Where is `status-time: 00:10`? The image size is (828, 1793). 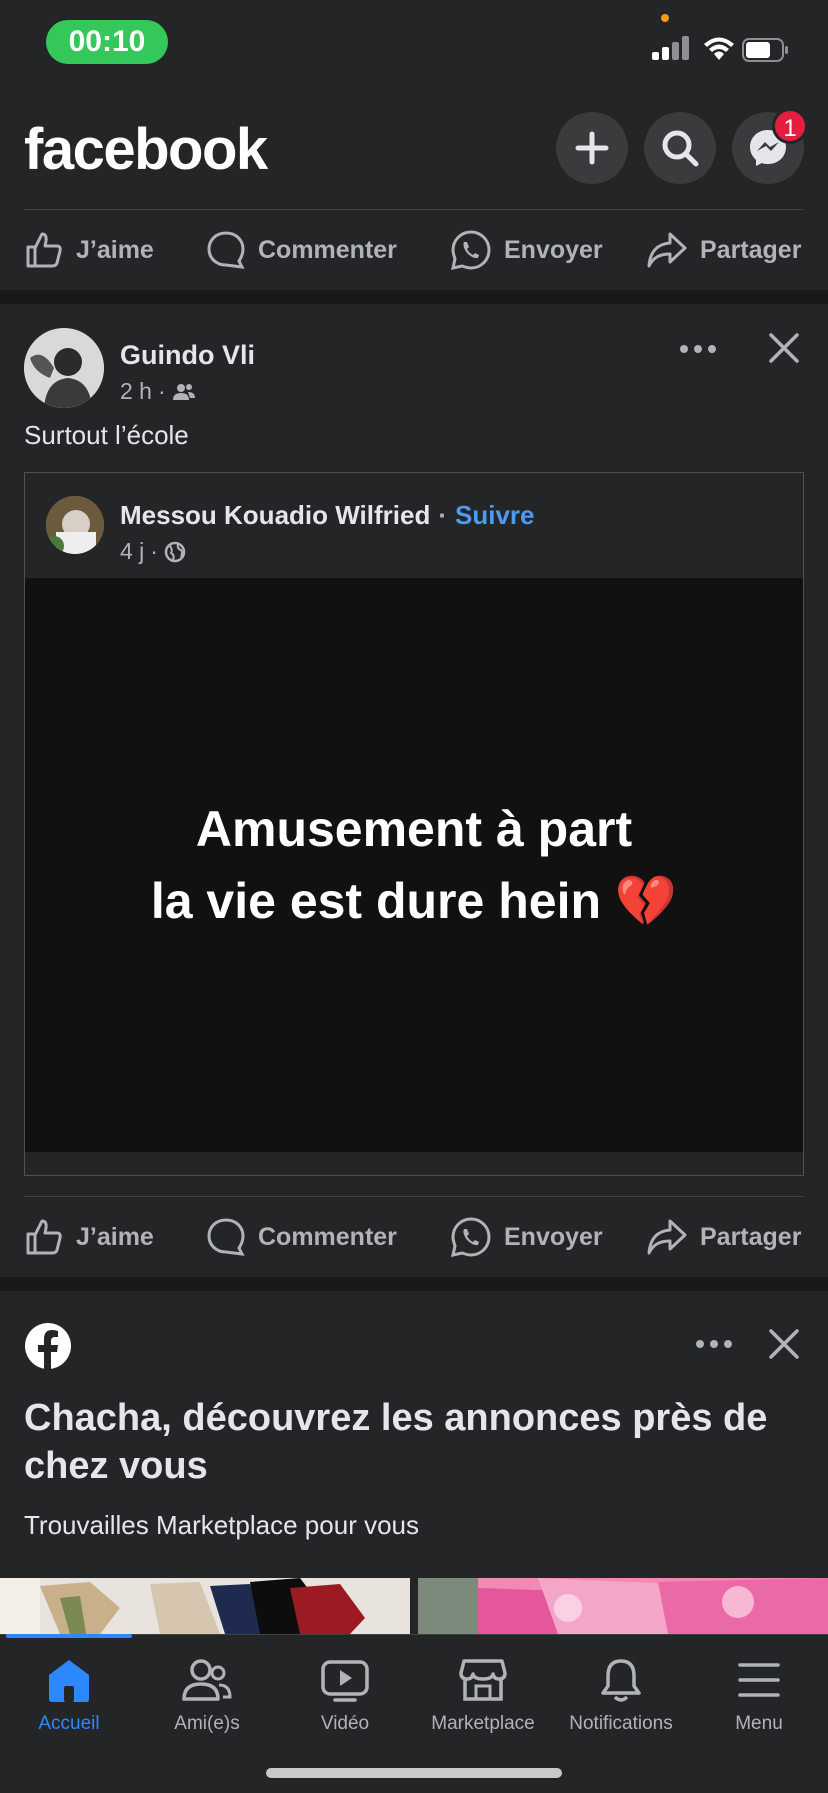
status-time: 00:10 is located at coordinates (107, 42).